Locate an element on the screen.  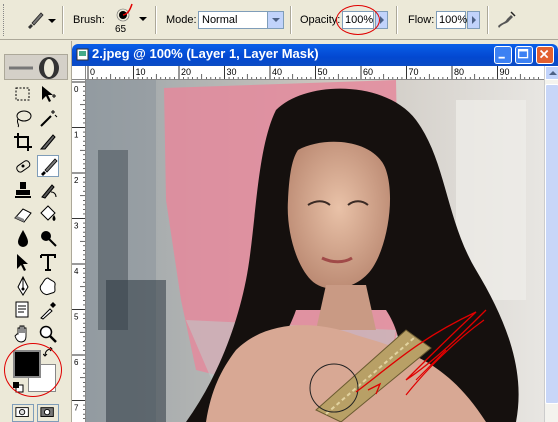
close-button is located at coordinates (545, 55).